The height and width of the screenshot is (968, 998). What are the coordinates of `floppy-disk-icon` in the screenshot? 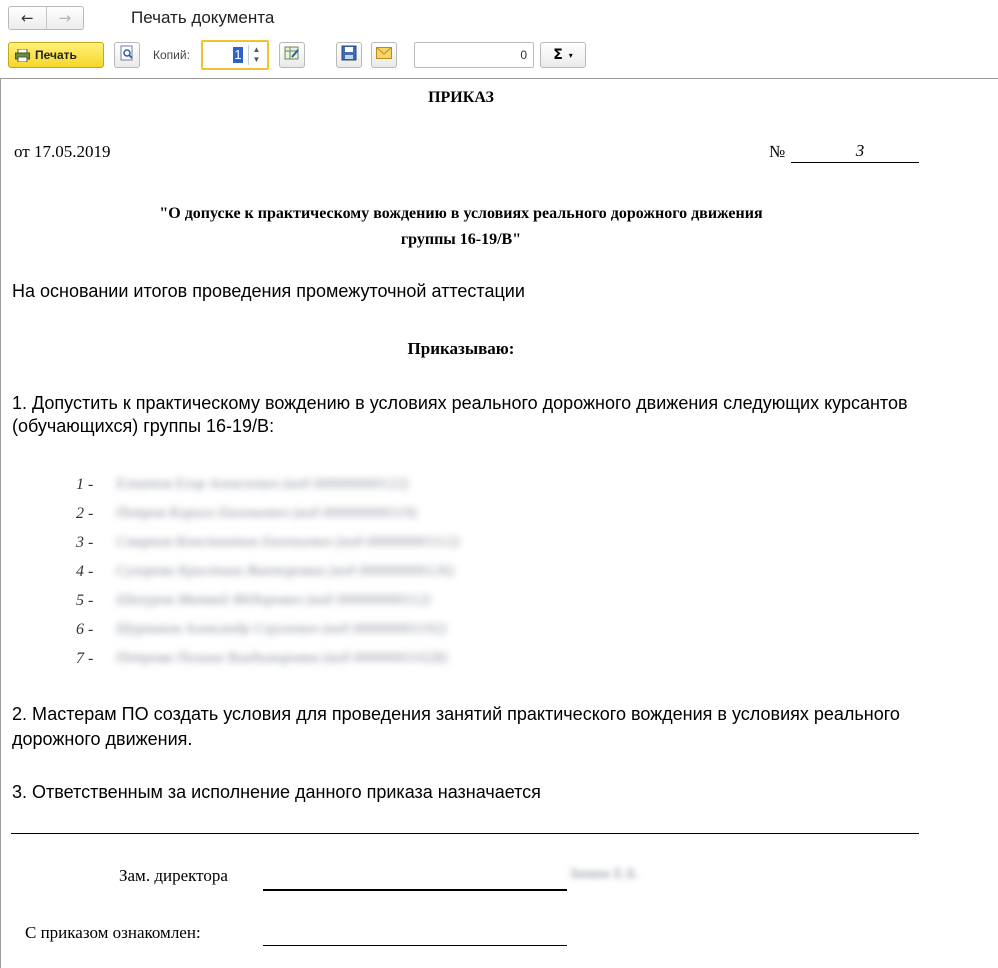 It's located at (349, 55).